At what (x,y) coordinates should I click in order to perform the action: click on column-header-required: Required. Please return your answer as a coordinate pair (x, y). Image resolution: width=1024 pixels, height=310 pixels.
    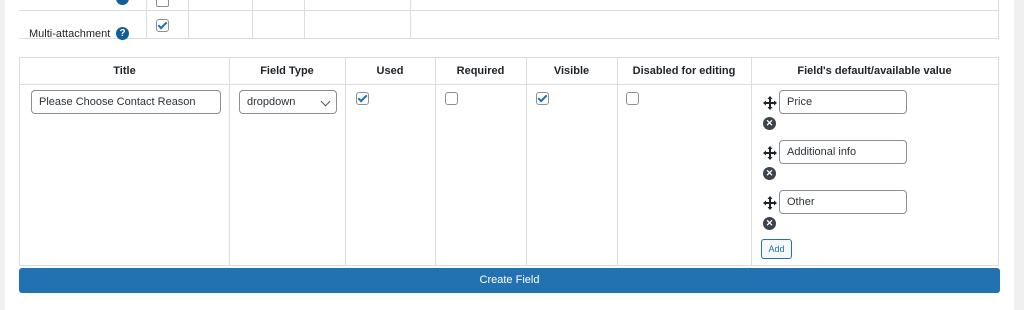
    Looking at the image, I should click on (480, 71).